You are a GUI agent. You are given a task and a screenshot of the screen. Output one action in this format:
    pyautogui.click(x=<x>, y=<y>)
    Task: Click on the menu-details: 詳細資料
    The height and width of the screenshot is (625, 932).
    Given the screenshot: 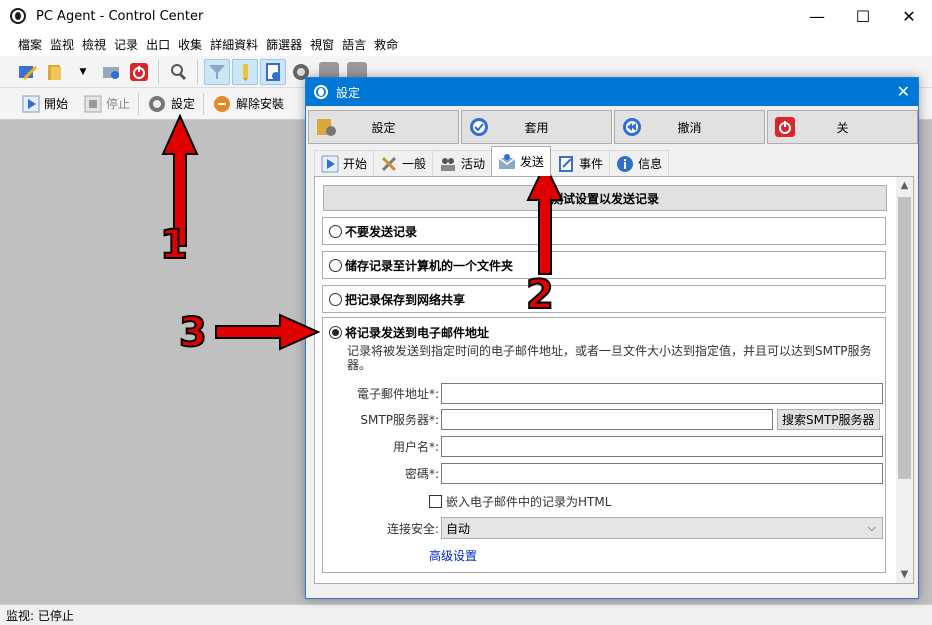 What is the action you would take?
    pyautogui.click(x=234, y=44)
    